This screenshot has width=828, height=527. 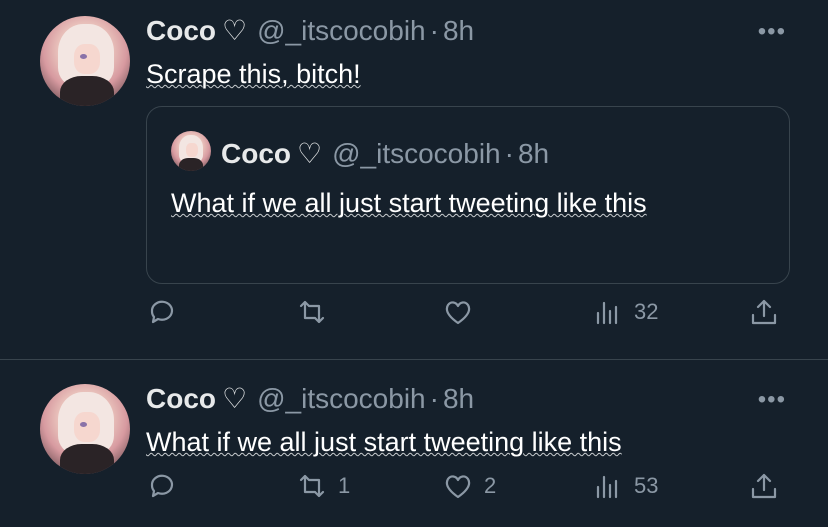 I want to click on tweet-text: Scrape this, bitch!, so click(x=253, y=74).